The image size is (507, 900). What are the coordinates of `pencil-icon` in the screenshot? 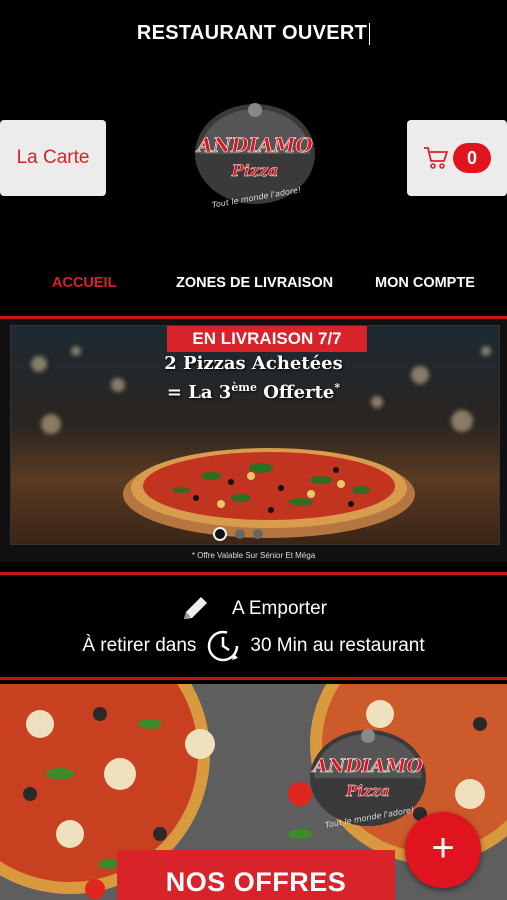 It's located at (195, 608).